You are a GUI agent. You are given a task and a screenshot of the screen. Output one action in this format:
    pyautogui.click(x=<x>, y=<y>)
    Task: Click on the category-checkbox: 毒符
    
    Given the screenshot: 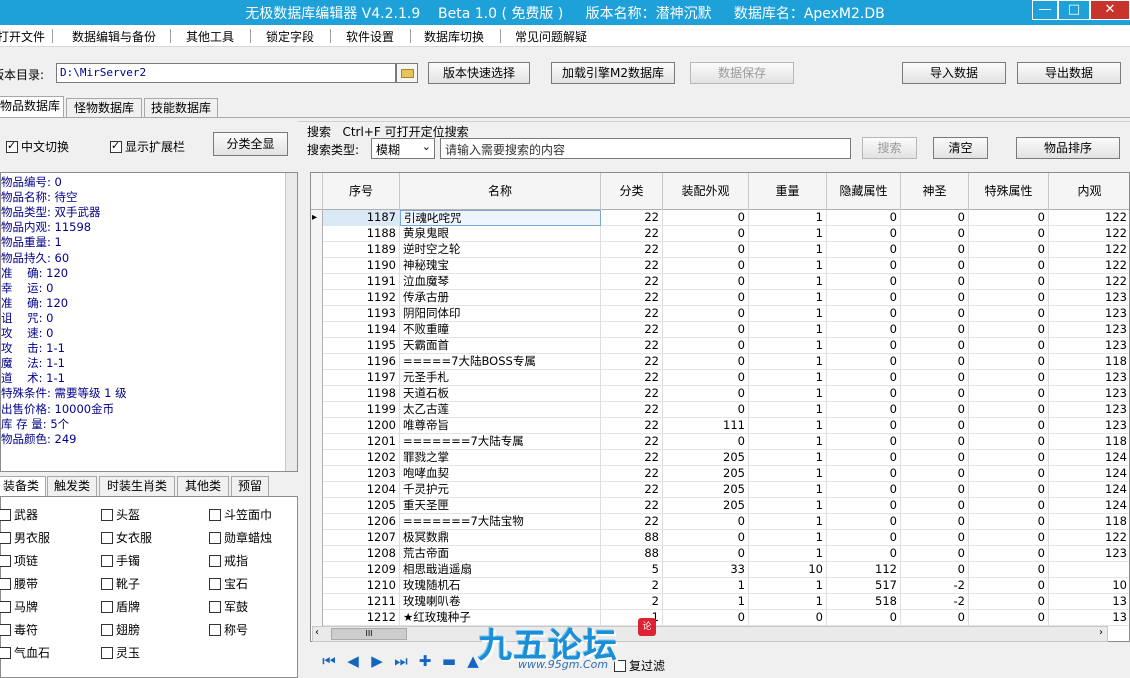 What is the action you would take?
    pyautogui.click(x=19, y=629)
    